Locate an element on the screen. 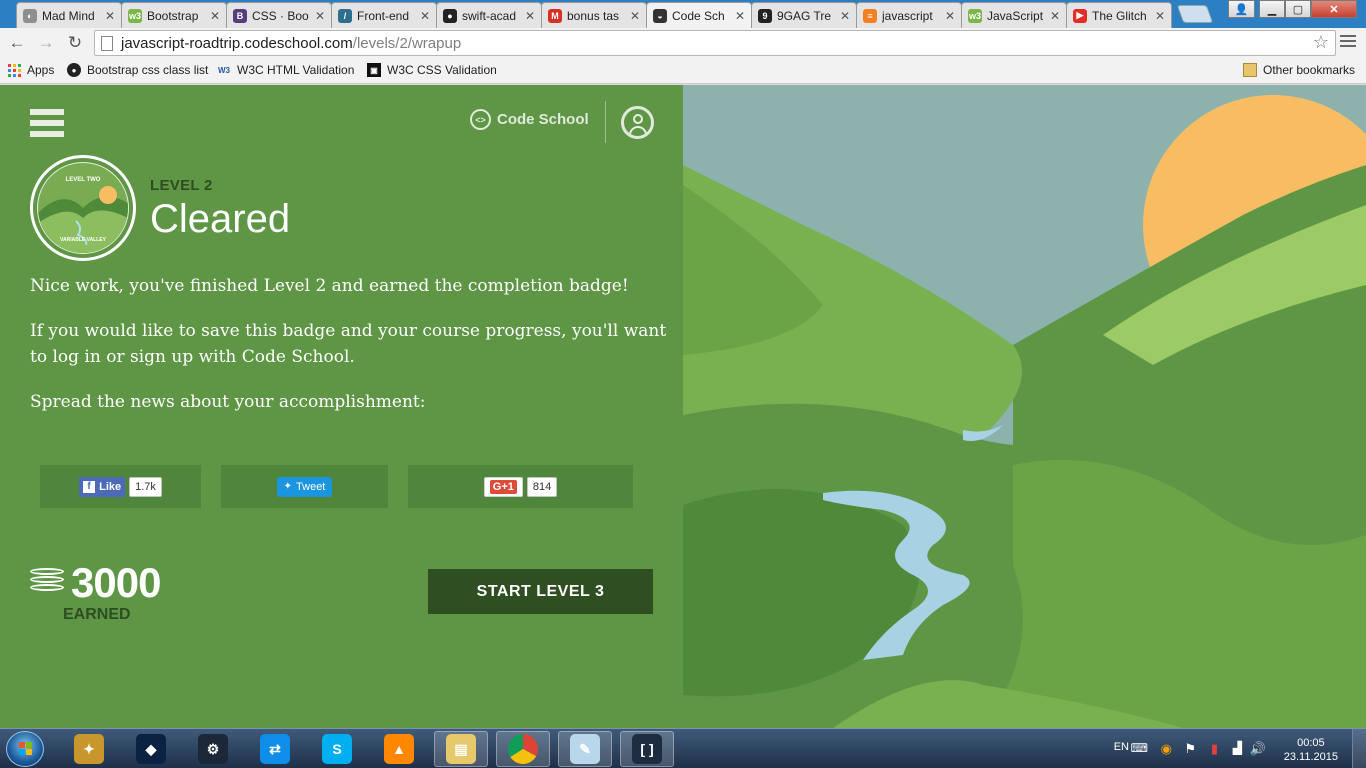  taskbar-app-skype: S is located at coordinates (337, 749).